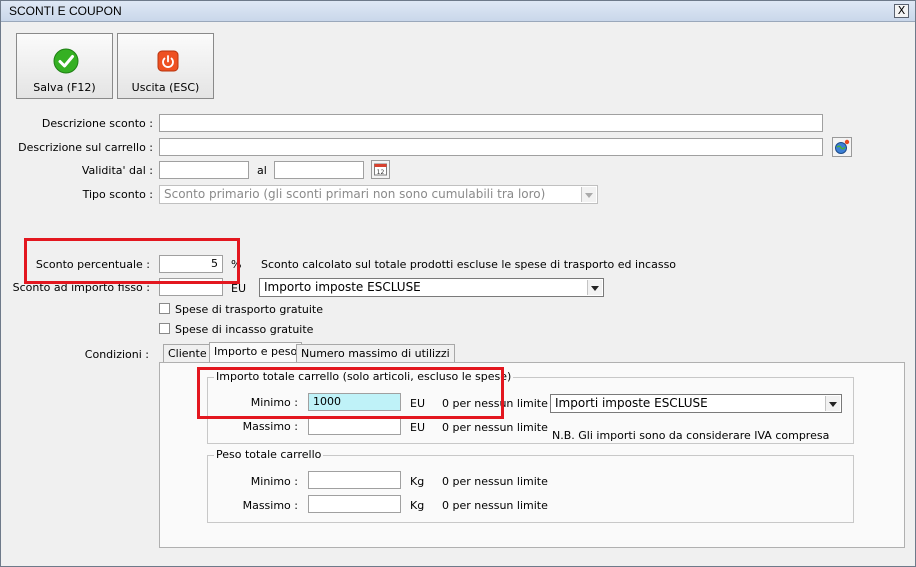 The width and height of the screenshot is (916, 567). What do you see at coordinates (132, 261) in the screenshot?
I see `highlight-percentuale` at bounding box center [132, 261].